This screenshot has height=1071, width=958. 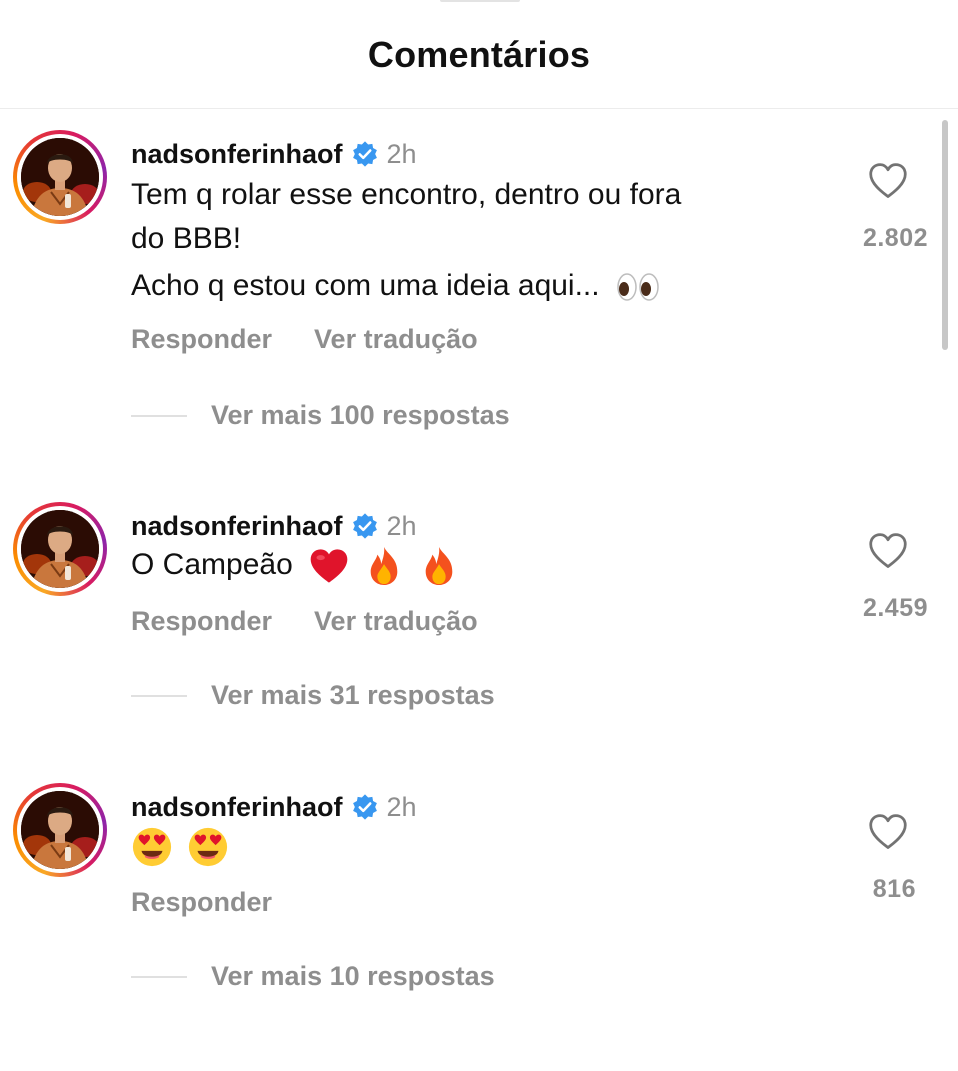 I want to click on comment-actions: Responder, so click(x=201, y=902).